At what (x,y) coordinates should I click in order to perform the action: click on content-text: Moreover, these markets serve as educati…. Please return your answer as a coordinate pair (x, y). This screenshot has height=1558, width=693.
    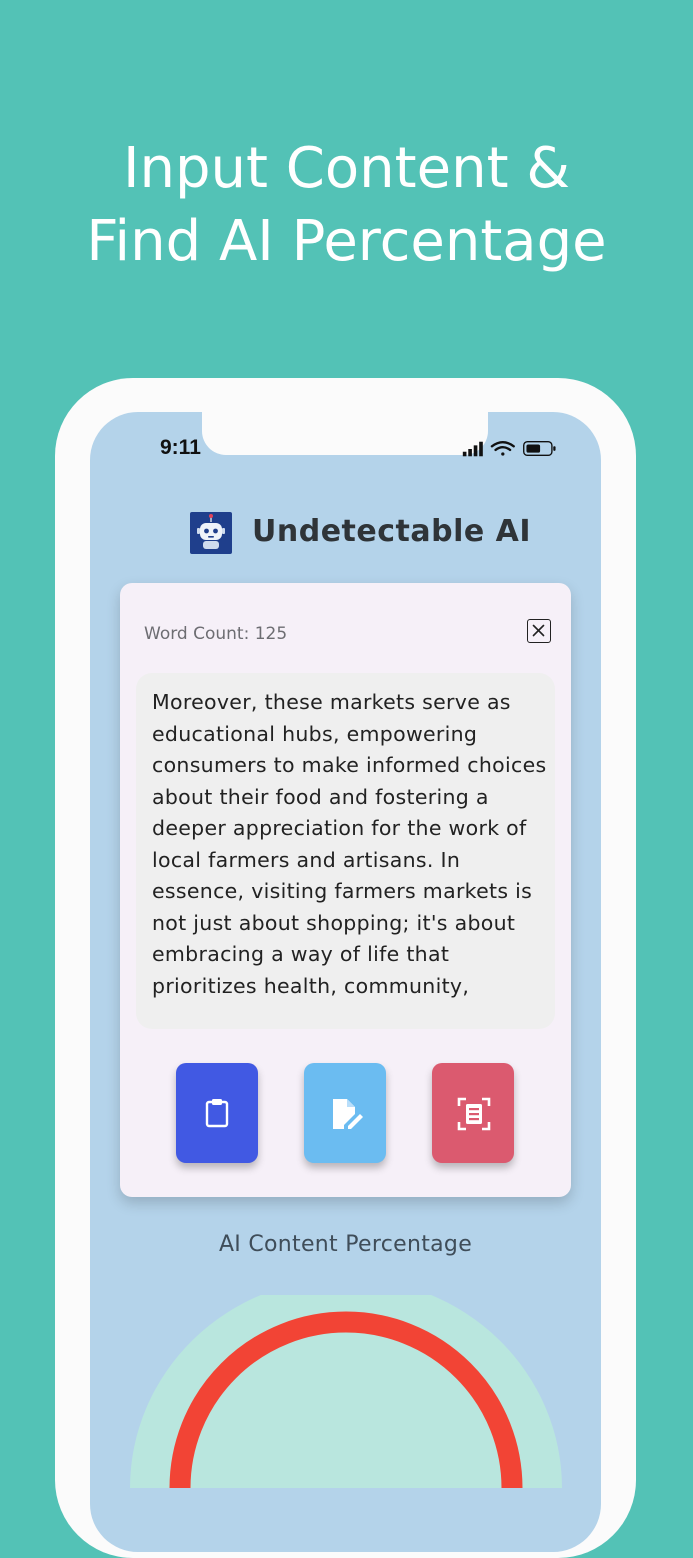
    Looking at the image, I should click on (349, 844).